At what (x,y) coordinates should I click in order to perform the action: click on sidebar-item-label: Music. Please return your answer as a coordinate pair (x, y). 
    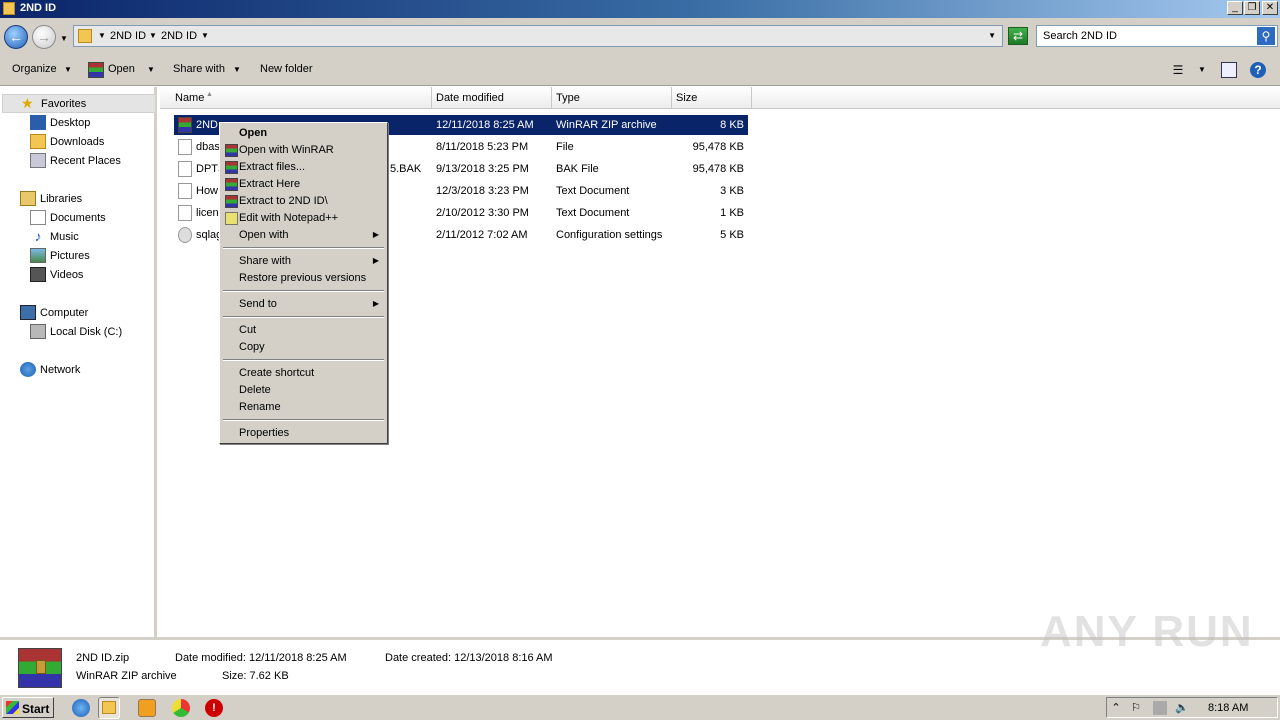
    Looking at the image, I should click on (64, 237).